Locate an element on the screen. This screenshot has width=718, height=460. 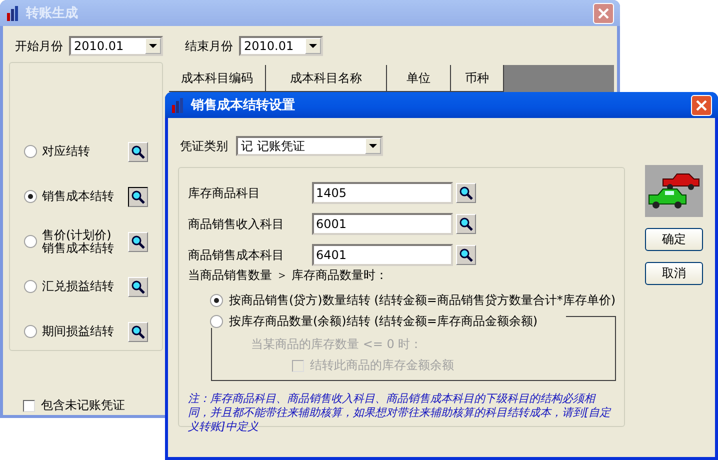
start-month-label: 开始月份 is located at coordinates (39, 46).